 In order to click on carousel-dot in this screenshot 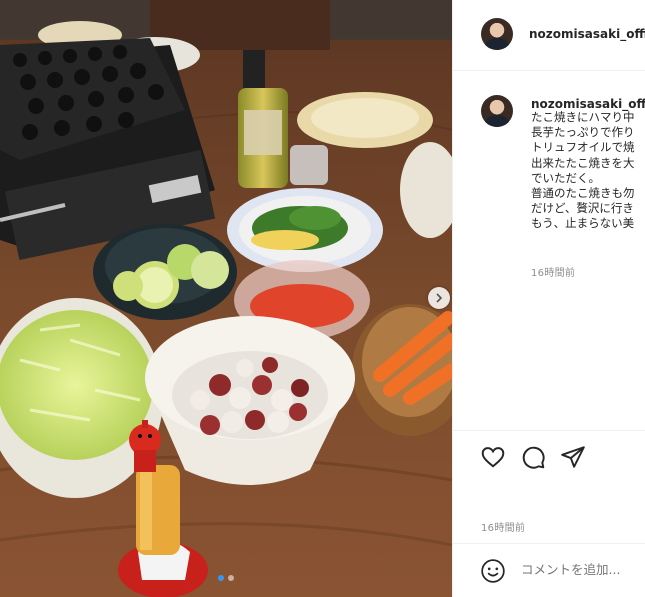, I will do `click(231, 578)`.